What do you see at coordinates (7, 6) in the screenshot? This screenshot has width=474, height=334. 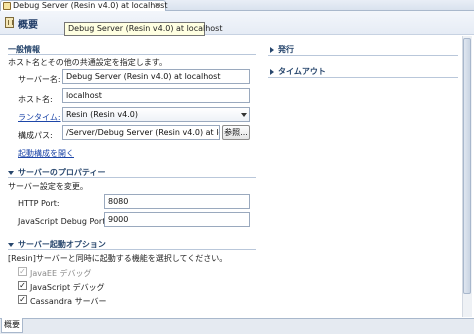 I see `server-icon` at bounding box center [7, 6].